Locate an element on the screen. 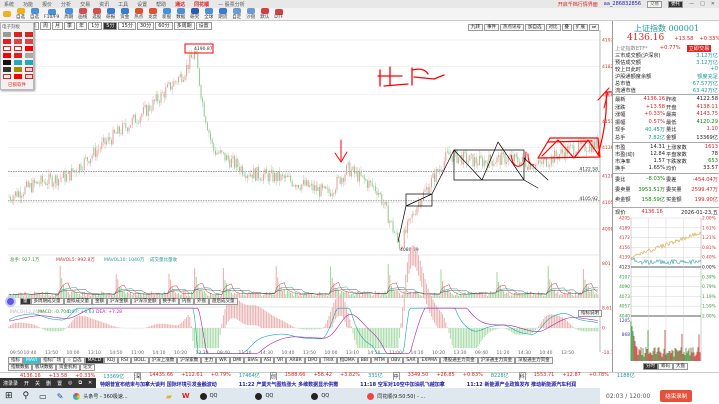 This screenshot has width=719, height=404. period-tab: 年 is located at coordinates (82, 25).